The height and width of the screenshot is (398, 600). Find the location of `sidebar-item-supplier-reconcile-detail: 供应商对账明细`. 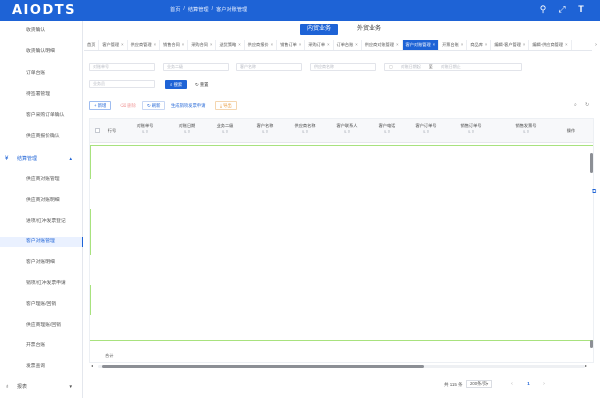

sidebar-item-supplier-reconcile-detail: 供应商对账明细 is located at coordinates (41, 201).